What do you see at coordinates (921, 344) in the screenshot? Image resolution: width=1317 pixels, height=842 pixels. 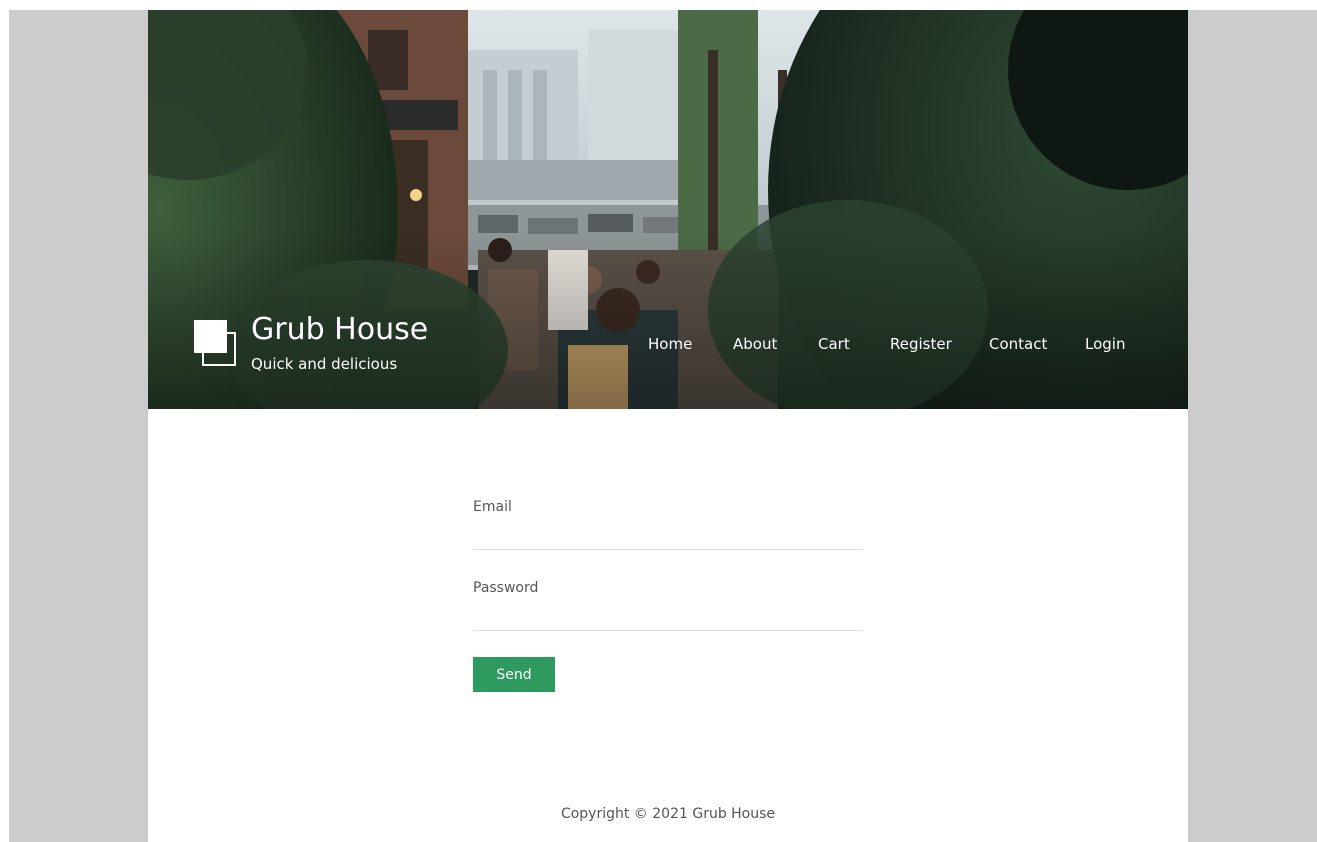 I see `nav-register: Register` at bounding box center [921, 344].